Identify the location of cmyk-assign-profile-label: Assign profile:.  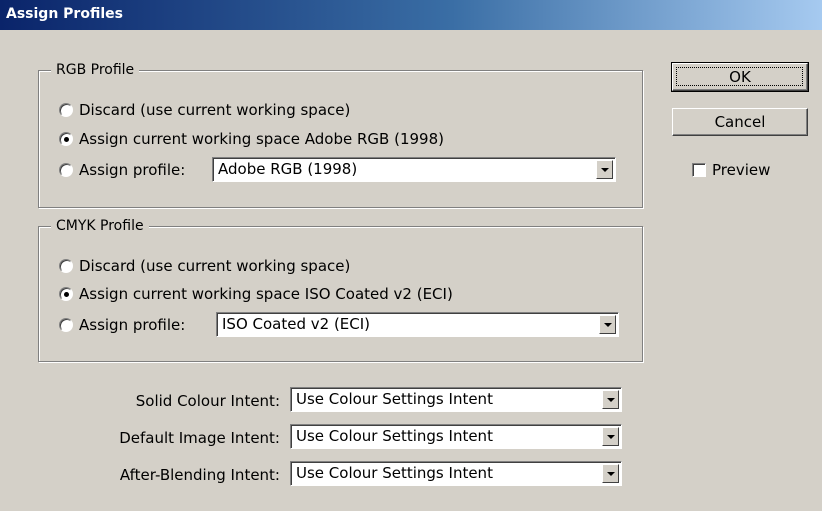
(132, 325).